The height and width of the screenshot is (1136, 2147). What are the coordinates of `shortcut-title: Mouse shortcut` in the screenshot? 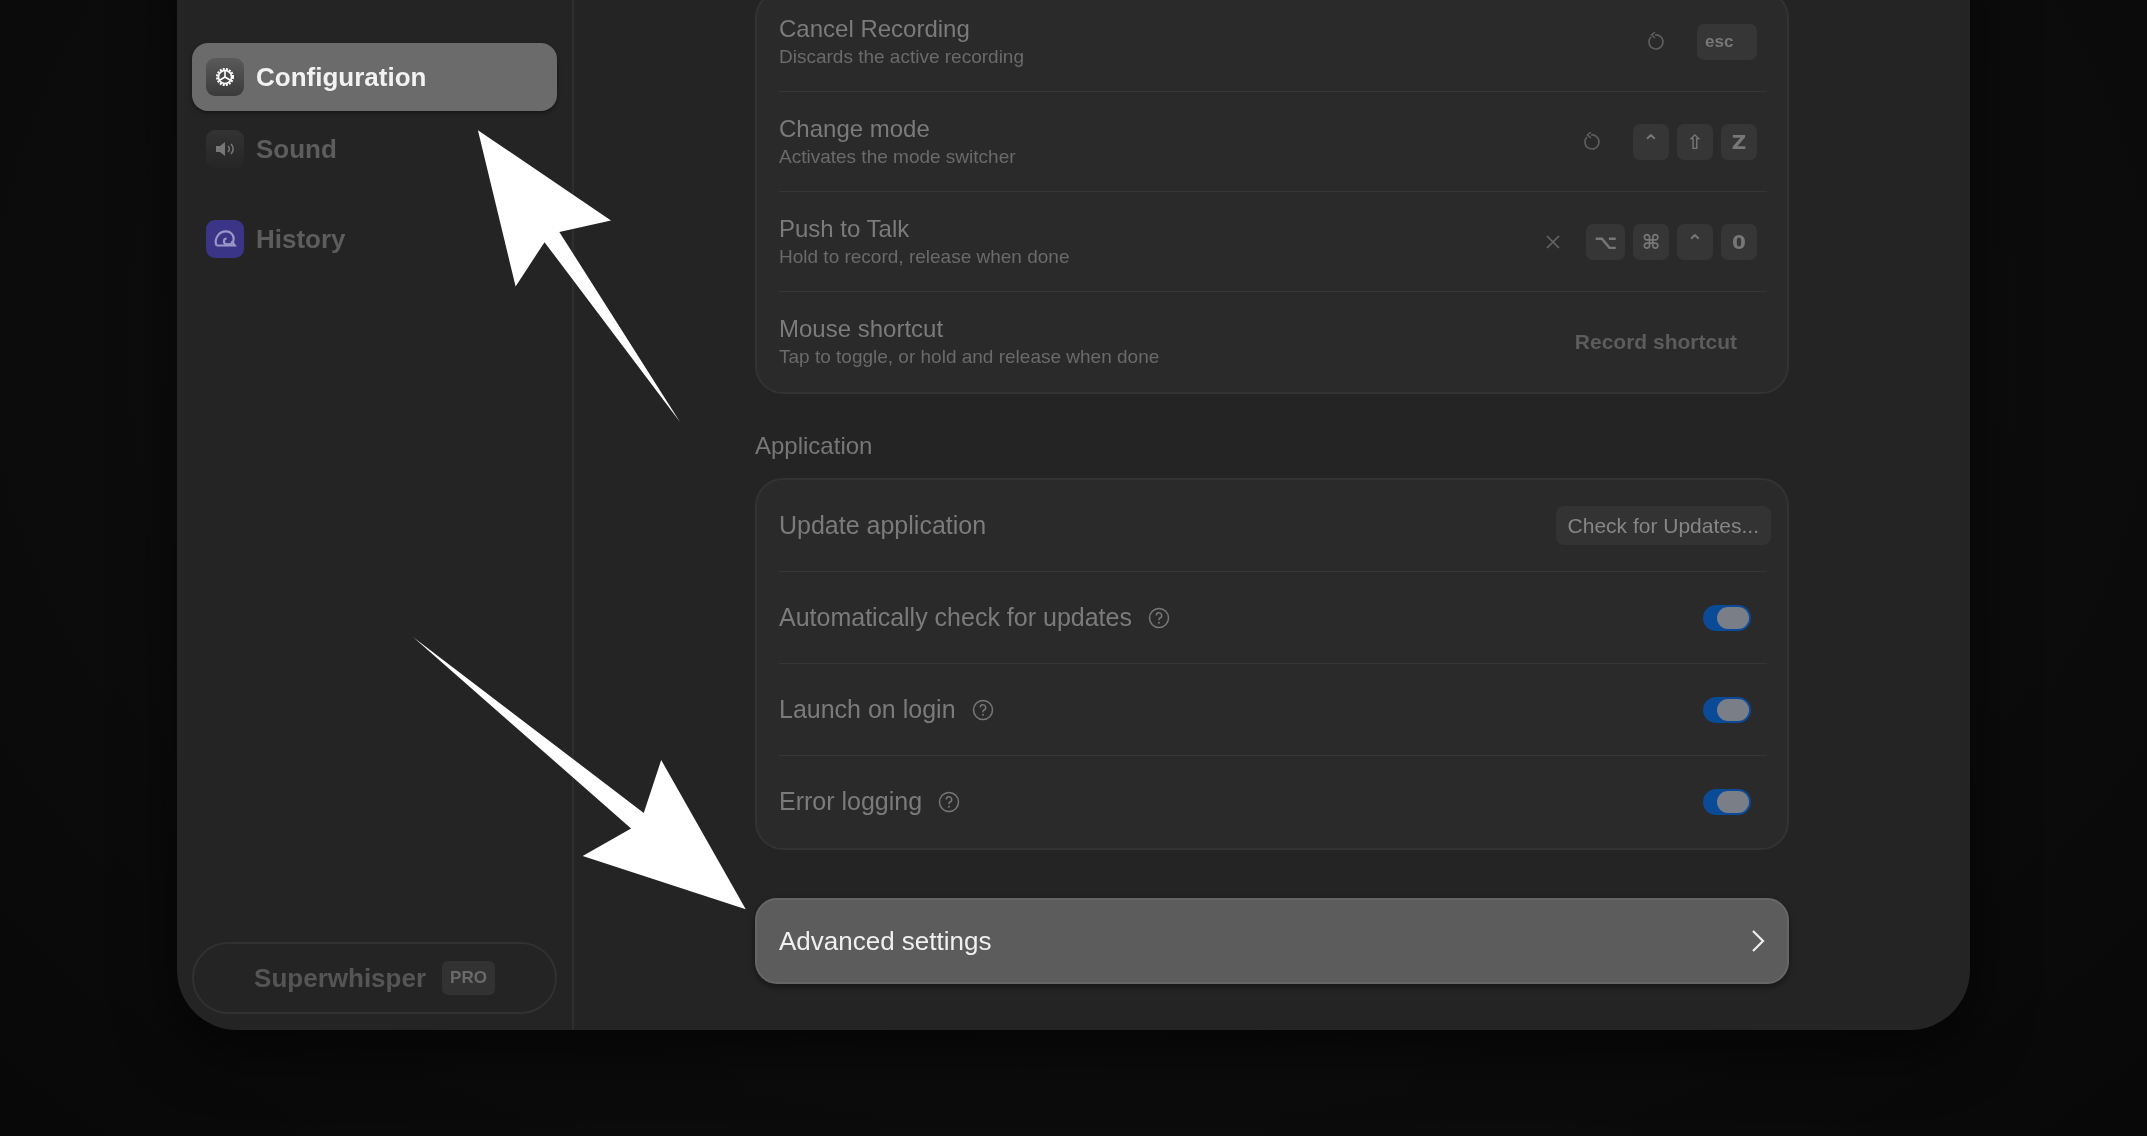 It's located at (862, 329).